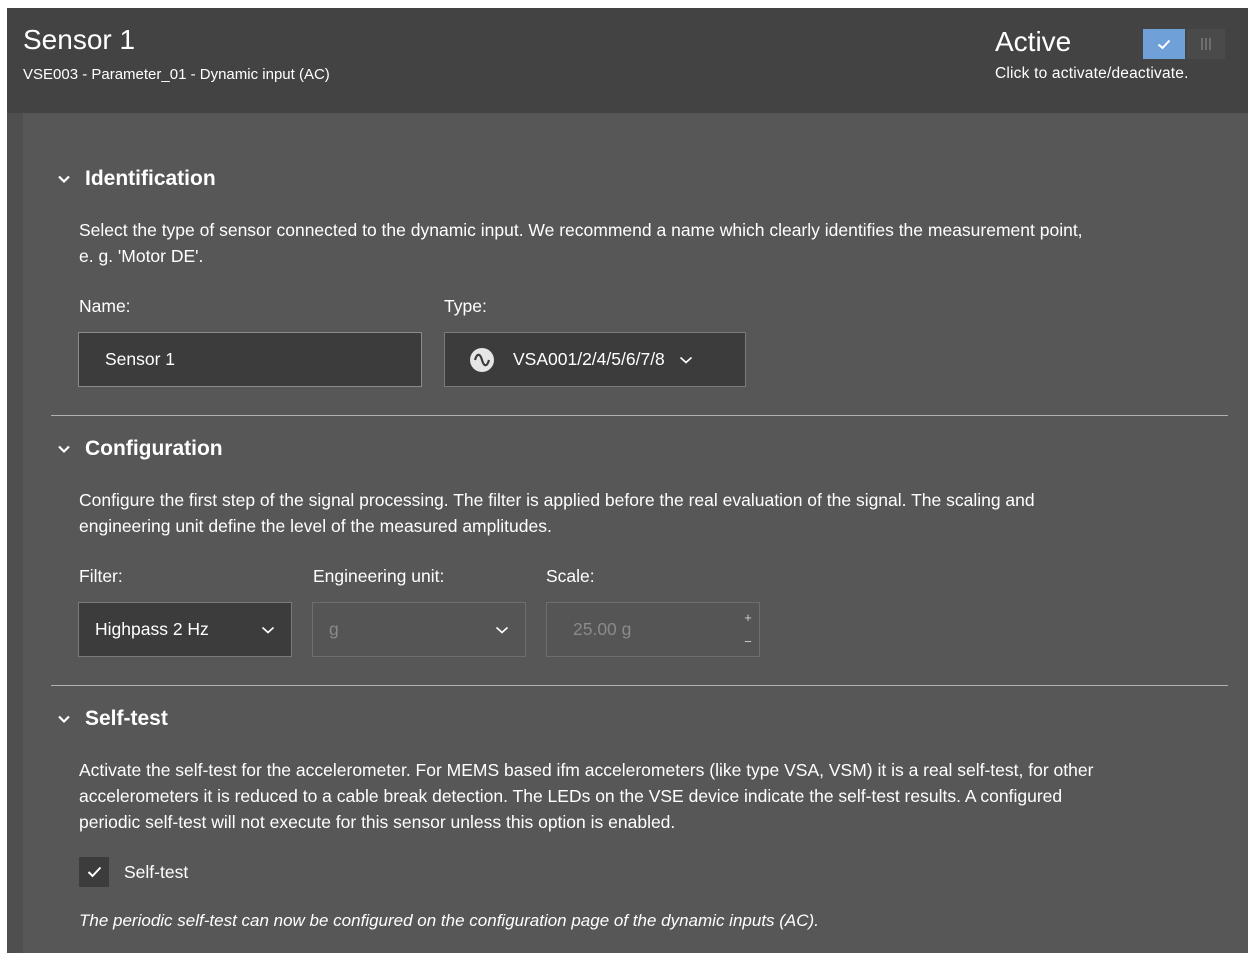 This screenshot has height=953, width=1248. Describe the element at coordinates (570, 576) in the screenshot. I see `scale-label: Scale:` at that location.